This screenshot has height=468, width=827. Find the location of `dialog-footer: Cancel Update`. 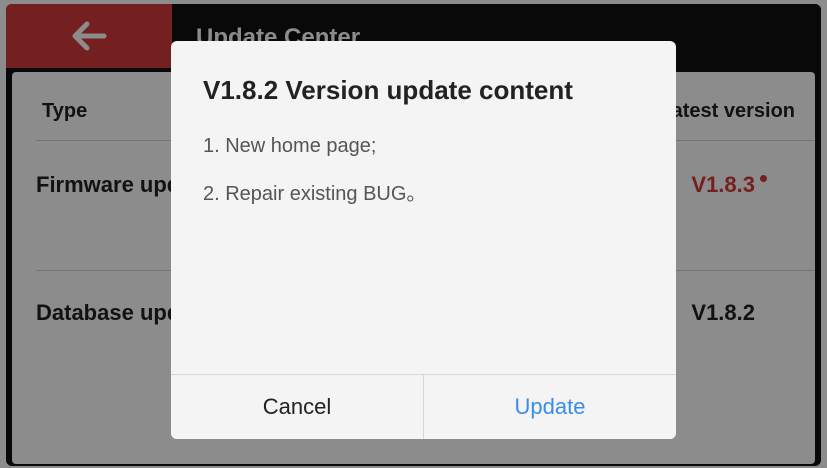

dialog-footer: Cancel Update is located at coordinates (423, 406).